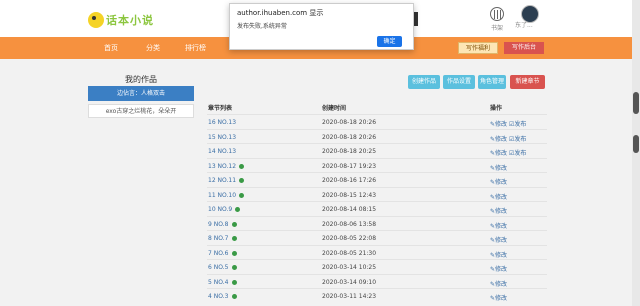 The image size is (640, 306). What do you see at coordinates (220, 209) in the screenshot?
I see `chapter-title-link: 10 NO.9` at bounding box center [220, 209].